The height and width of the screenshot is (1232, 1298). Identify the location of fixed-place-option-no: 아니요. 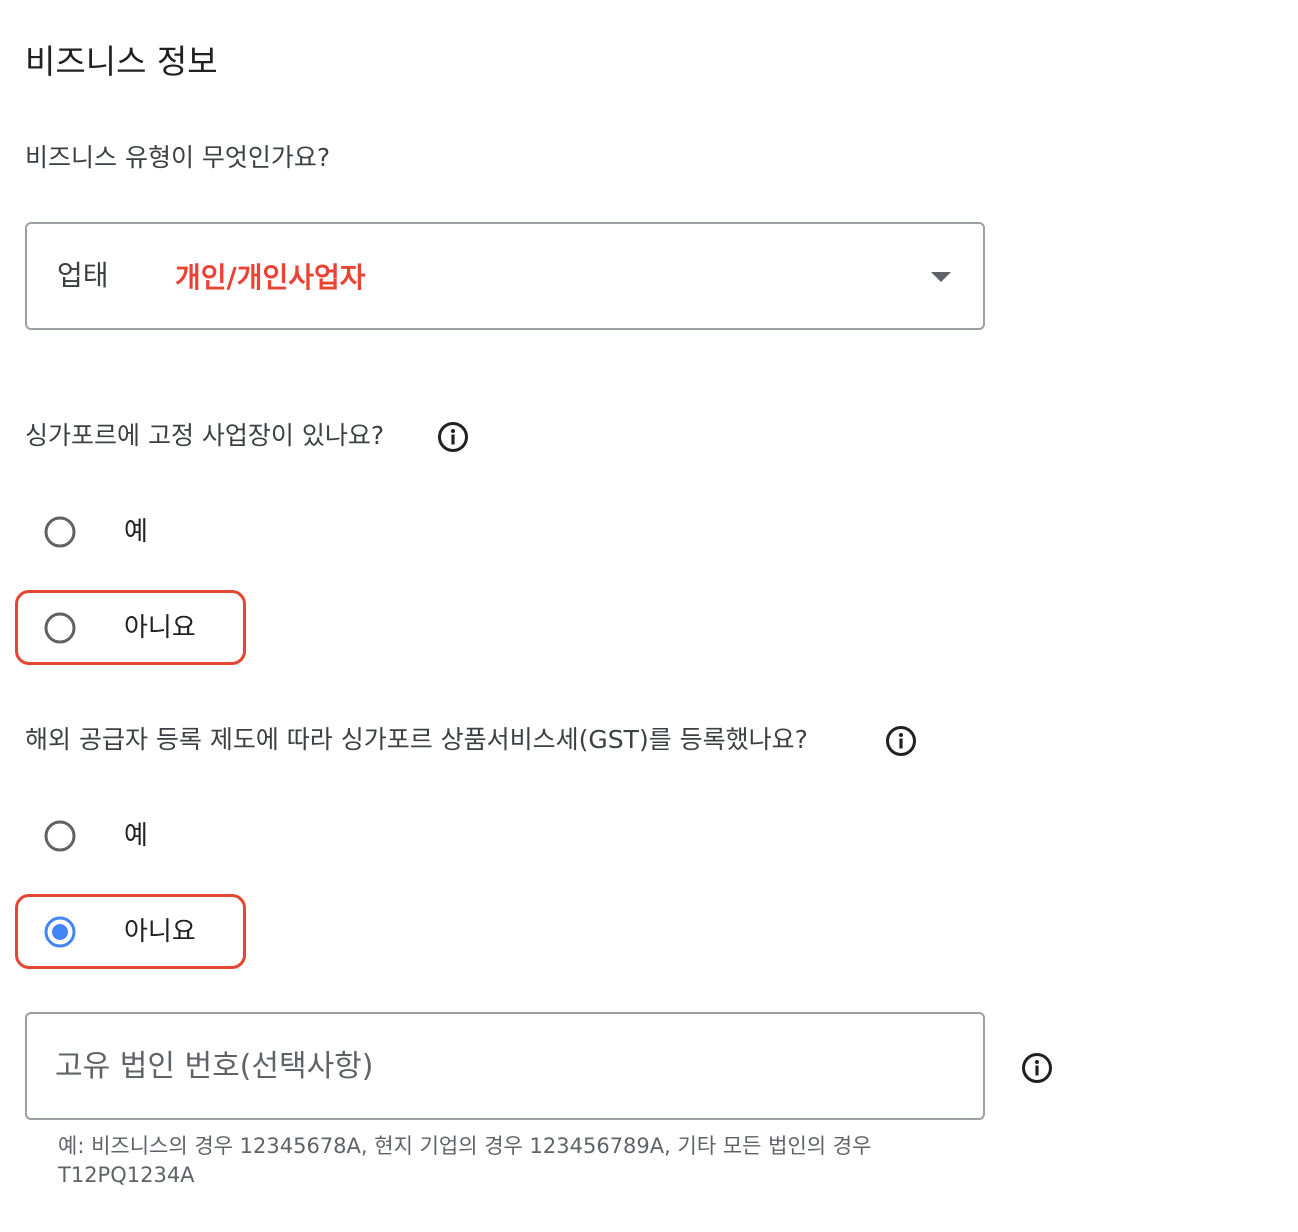
(139, 630).